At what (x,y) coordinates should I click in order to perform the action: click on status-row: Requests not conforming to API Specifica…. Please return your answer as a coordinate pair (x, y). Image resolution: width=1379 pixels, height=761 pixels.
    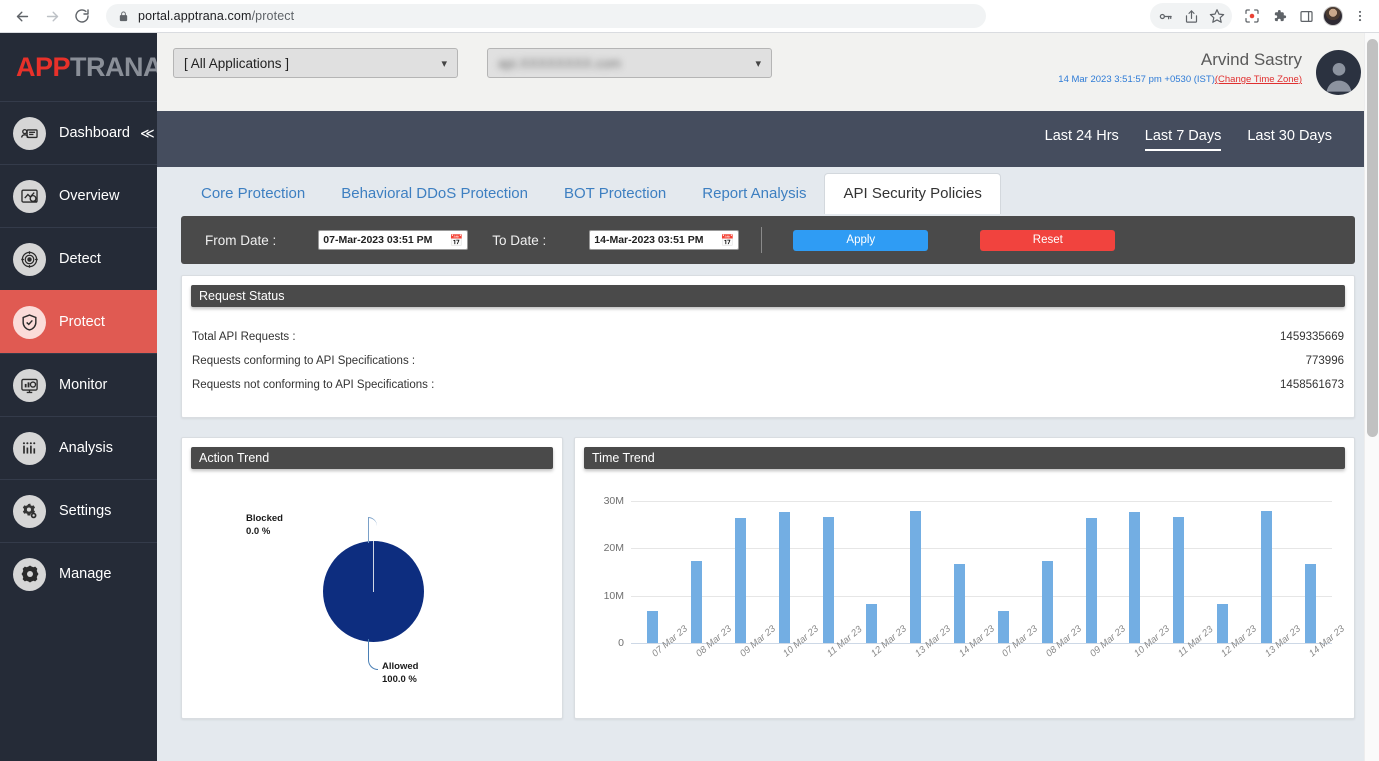
    Looking at the image, I should click on (768, 385).